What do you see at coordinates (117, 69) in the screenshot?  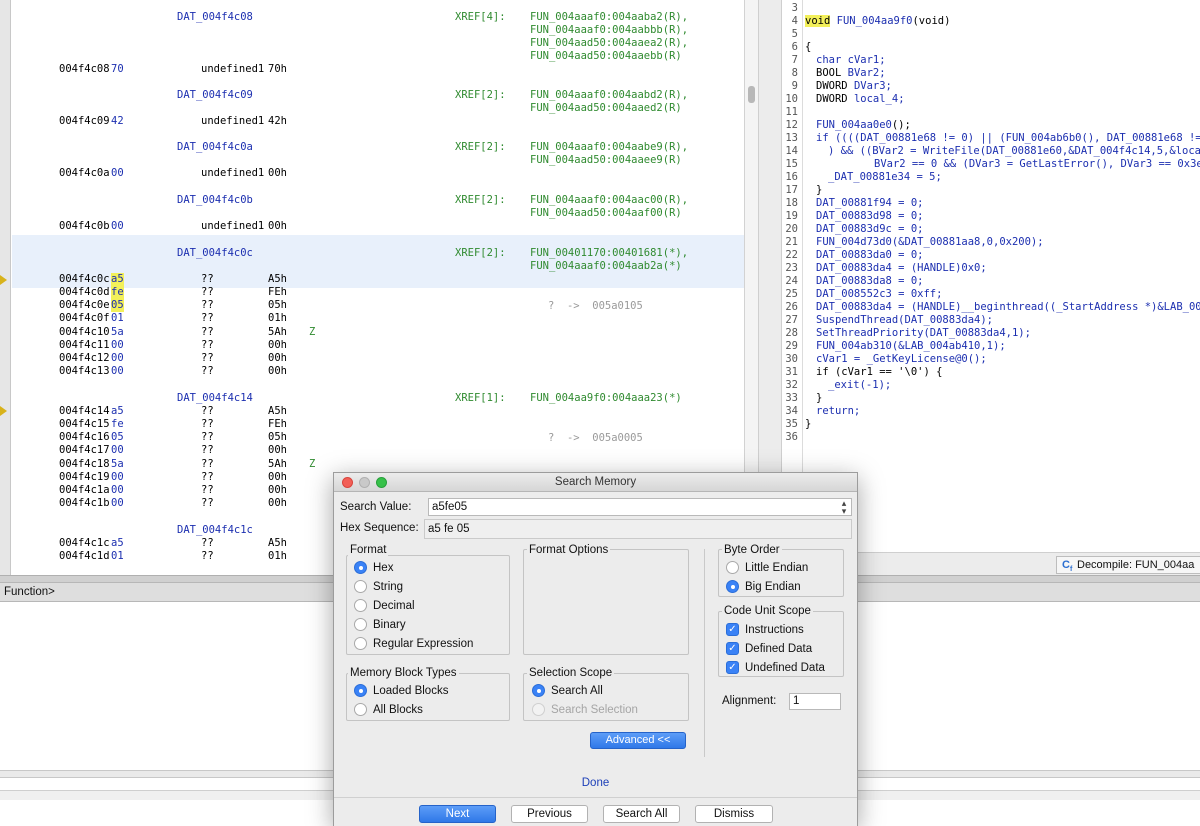 I see `row-byte: 70` at bounding box center [117, 69].